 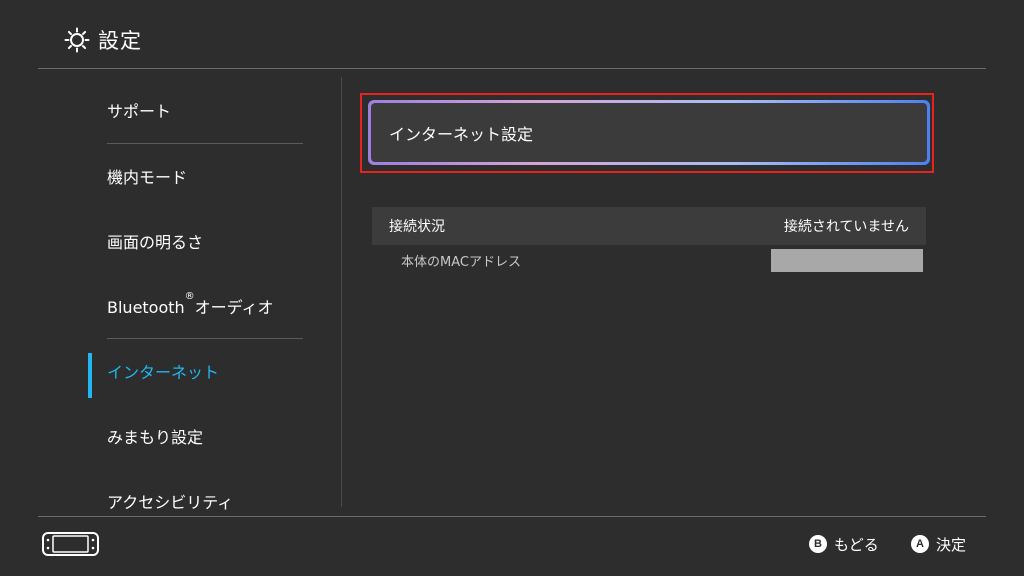 I want to click on sidebar-item-label: Bluetooth®オーディオ, so click(x=181, y=304).